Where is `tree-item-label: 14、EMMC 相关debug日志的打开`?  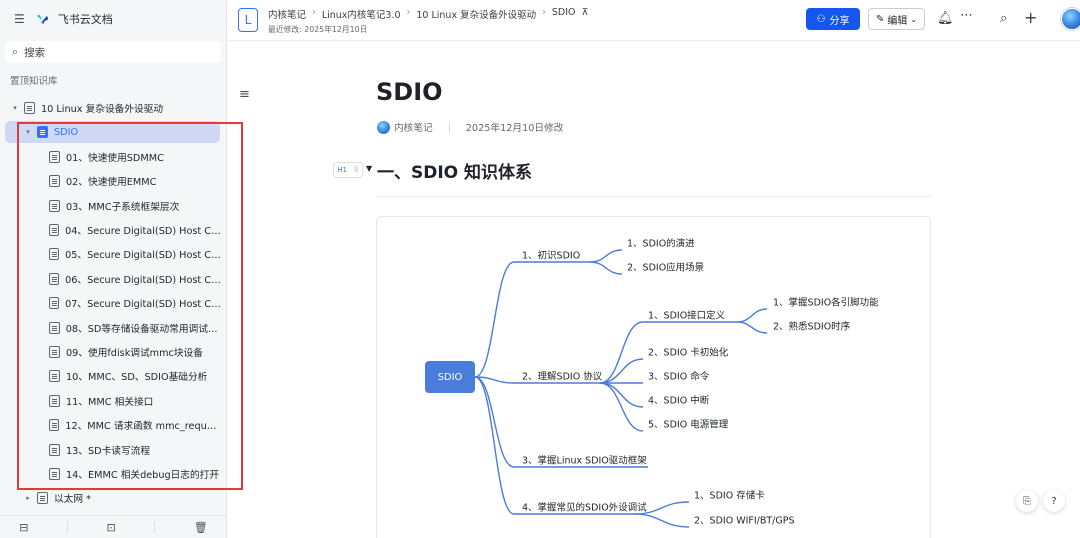
tree-item-label: 14、EMMC 相关debug日志的打开 is located at coordinates (143, 475).